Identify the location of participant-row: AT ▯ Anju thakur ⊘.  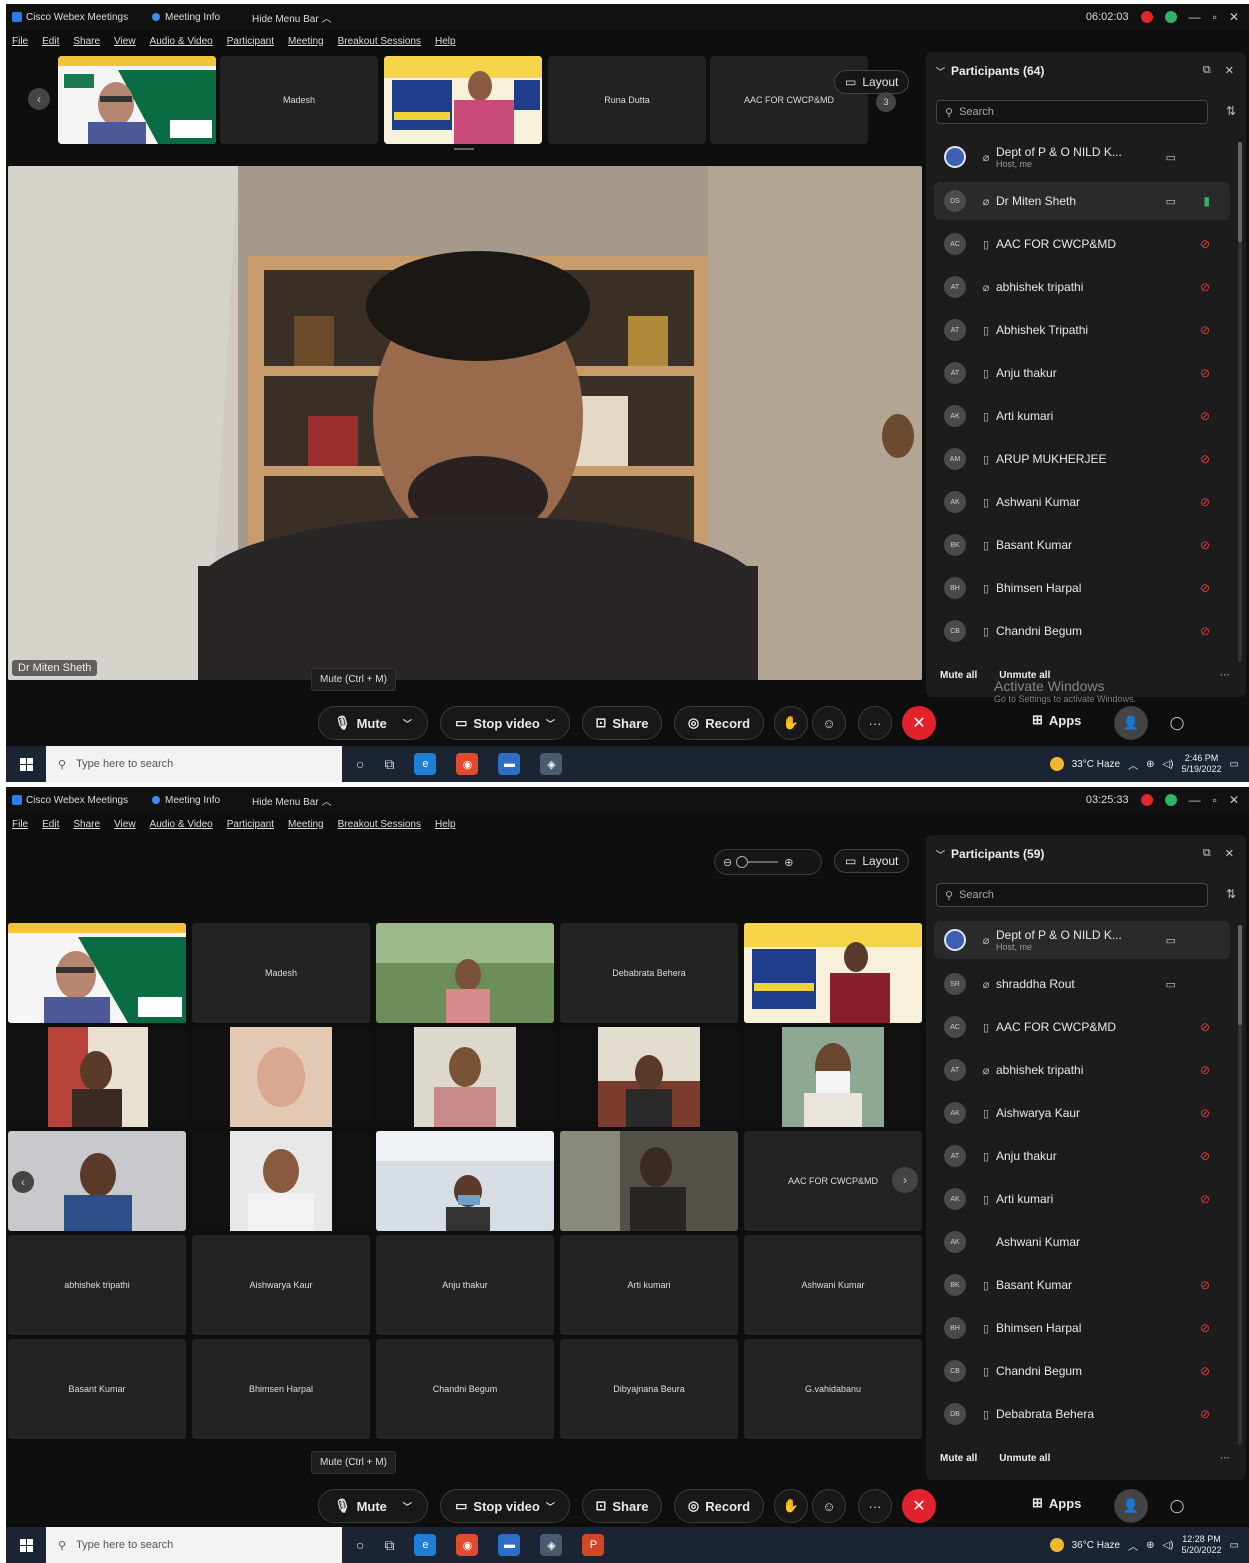
(1082, 373).